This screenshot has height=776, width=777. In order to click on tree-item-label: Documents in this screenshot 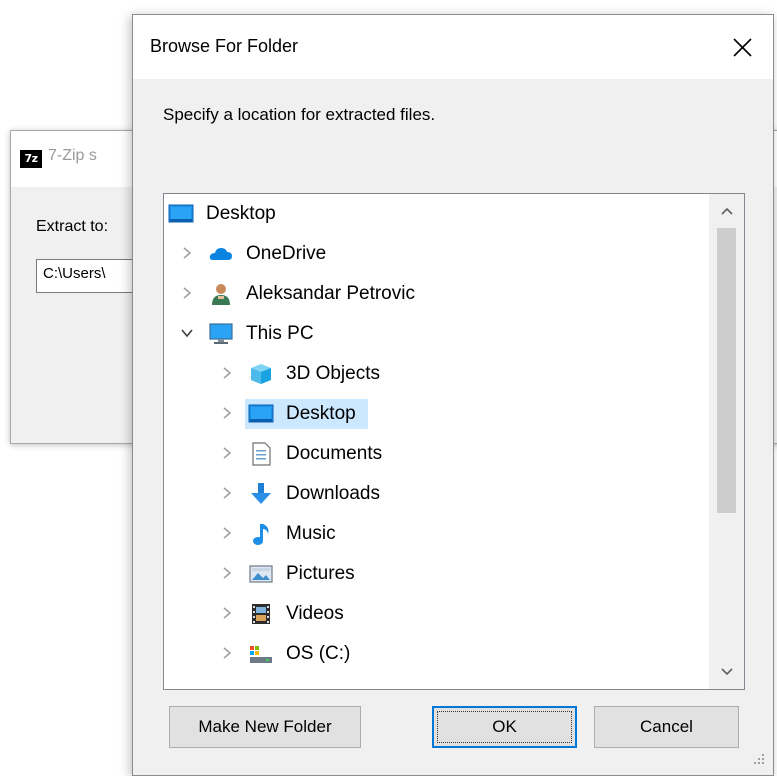, I will do `click(334, 453)`.